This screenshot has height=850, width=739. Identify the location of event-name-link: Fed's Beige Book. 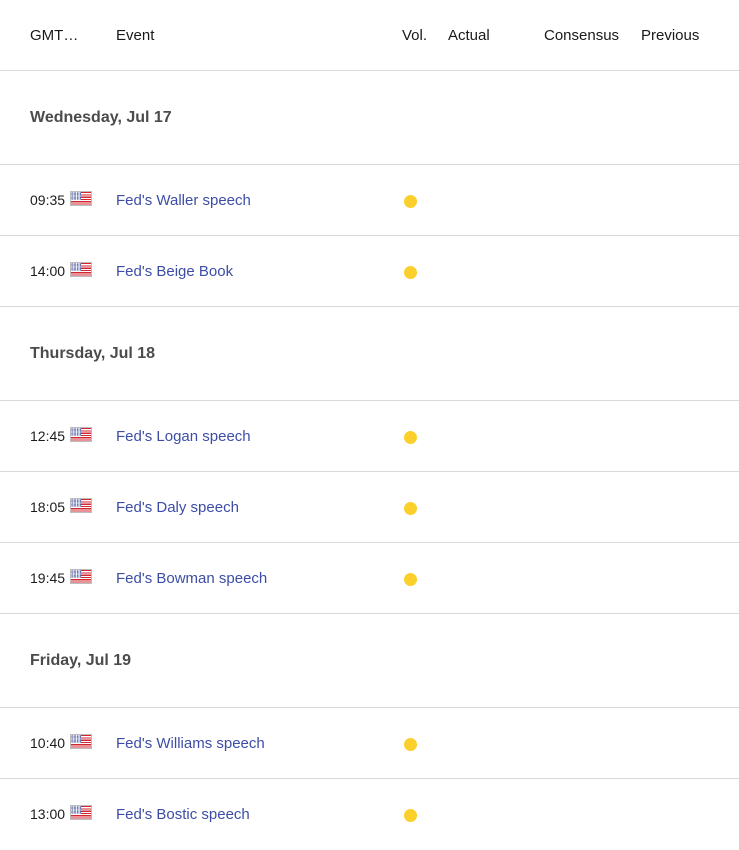
(174, 271).